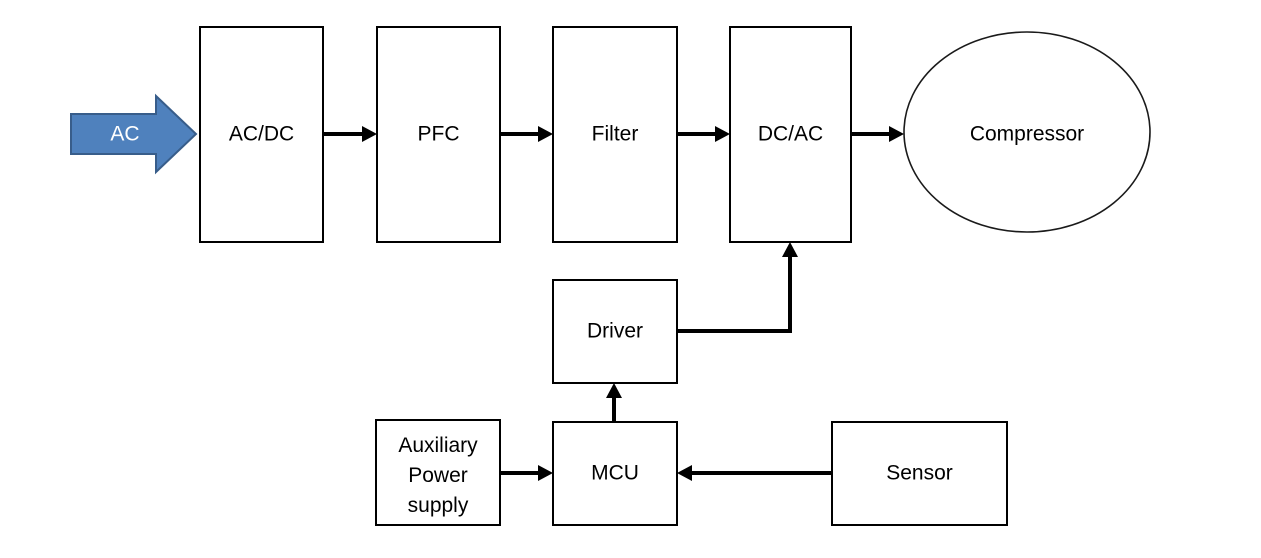 This screenshot has height=558, width=1261. Describe the element at coordinates (369, 134) in the screenshot. I see `connector-acdc-to-pfc-arrowhead` at that location.